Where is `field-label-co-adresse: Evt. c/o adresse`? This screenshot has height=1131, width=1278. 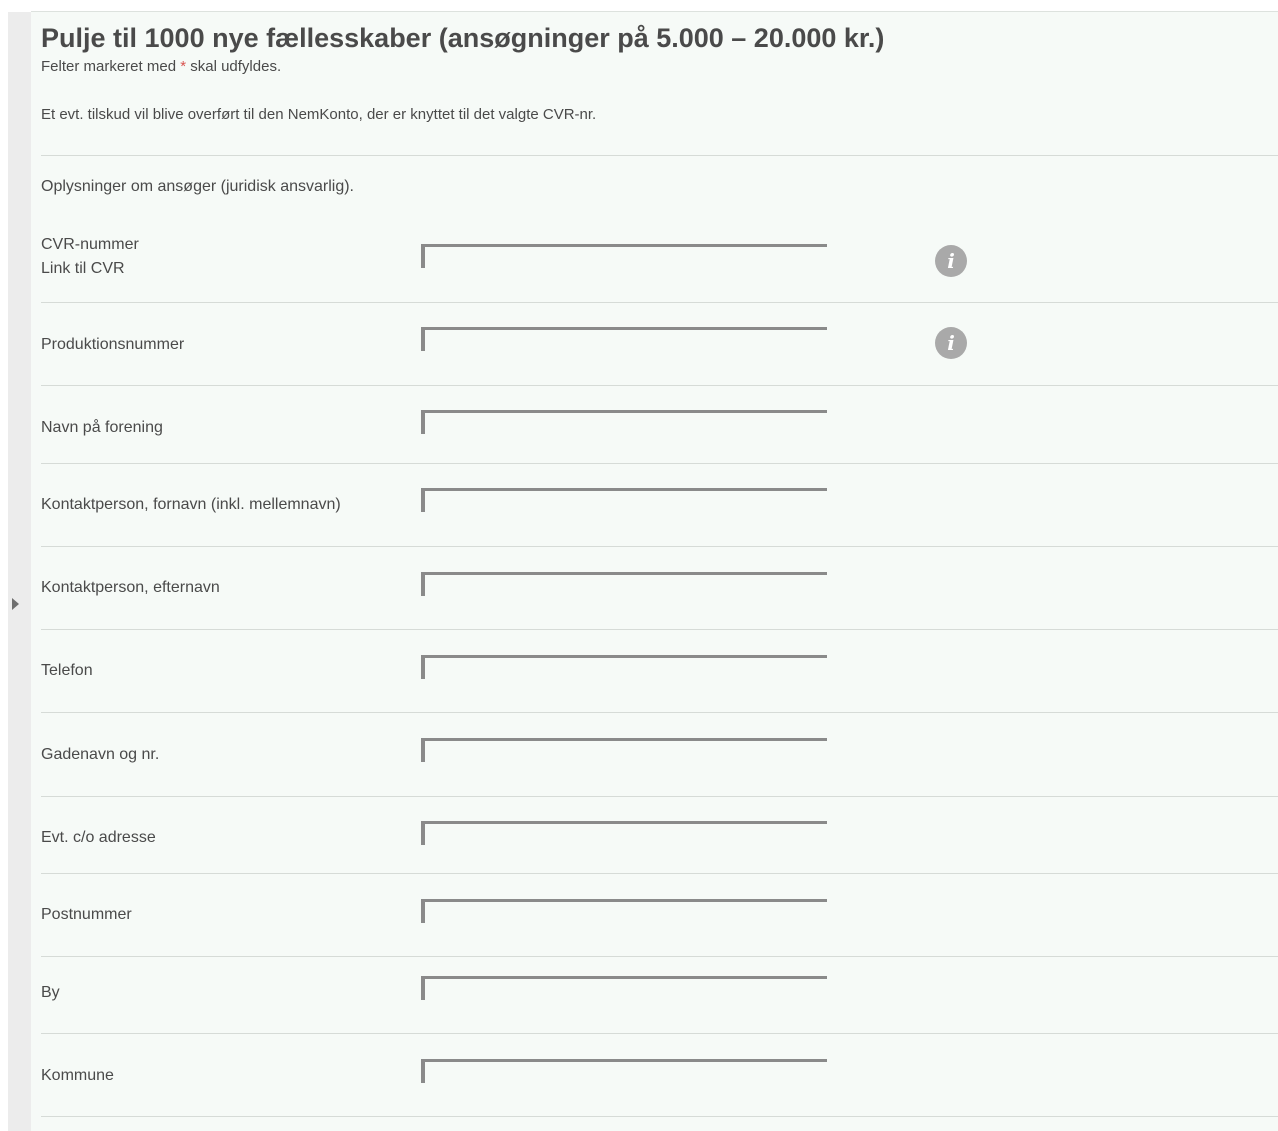 field-label-co-adresse: Evt. c/o adresse is located at coordinates (98, 837).